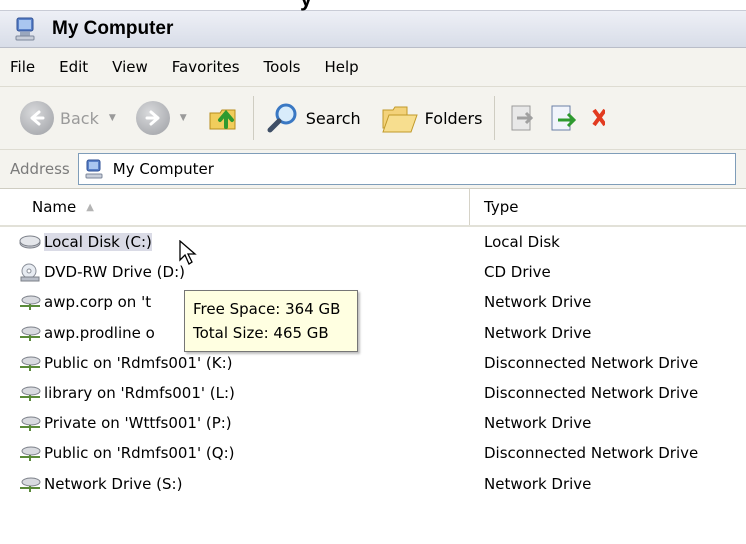  What do you see at coordinates (73, 67) in the screenshot?
I see `menu-edit: Edit` at bounding box center [73, 67].